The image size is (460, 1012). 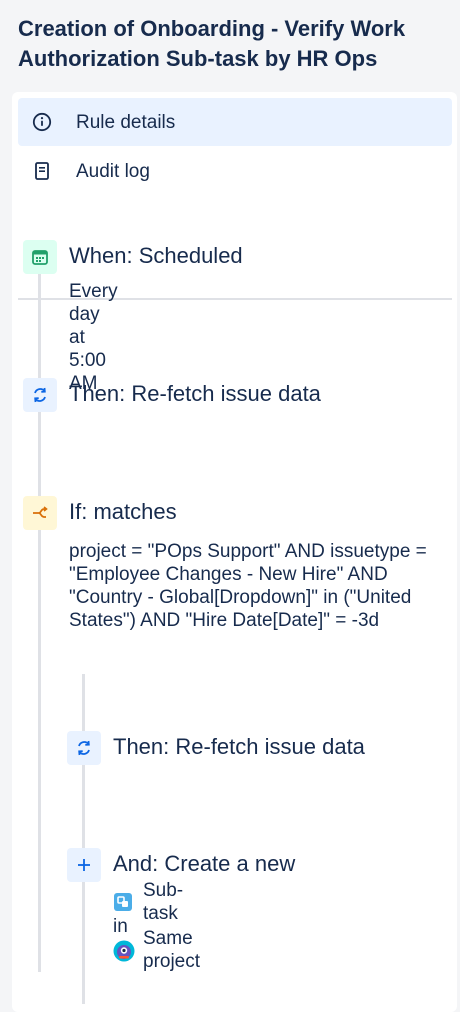 I want to click on branch-connector-line, so click(x=83, y=839).